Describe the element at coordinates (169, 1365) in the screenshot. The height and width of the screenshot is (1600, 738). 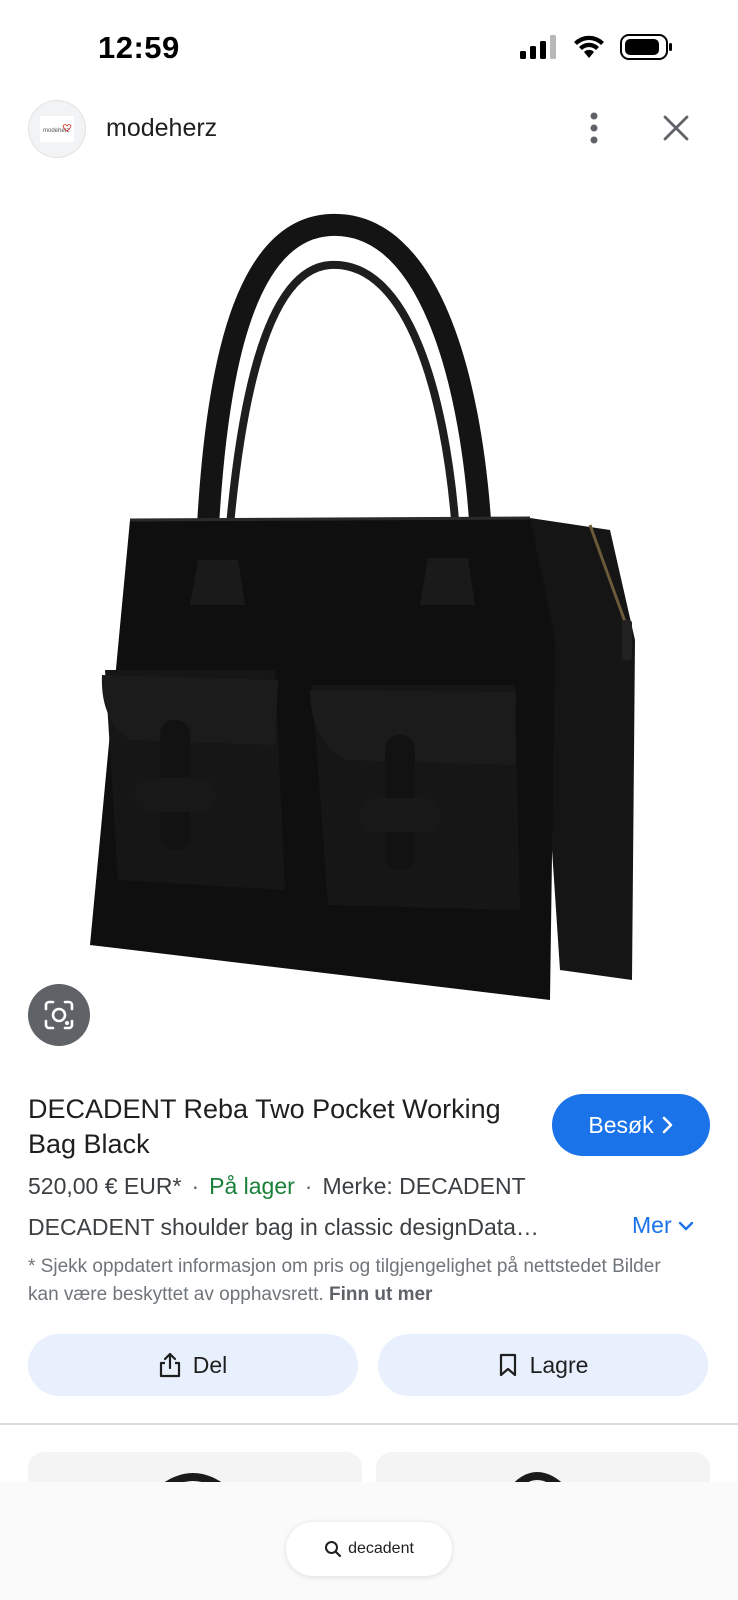
I see `share-icon` at that location.